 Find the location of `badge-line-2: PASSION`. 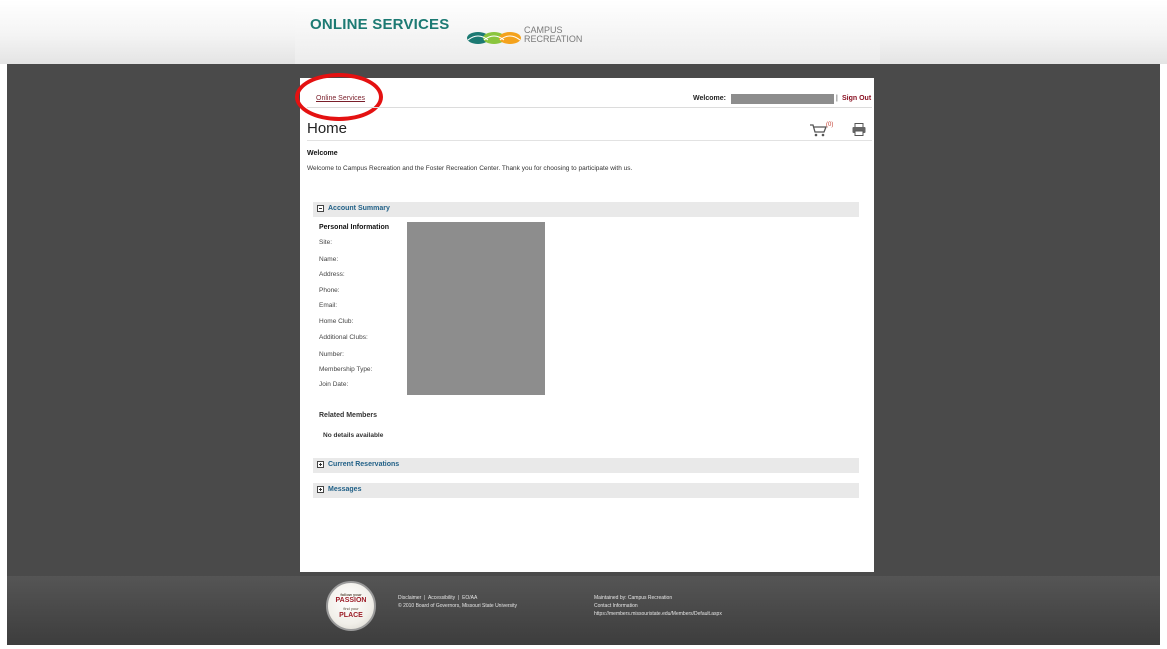

badge-line-2: PASSION is located at coordinates (351, 600).